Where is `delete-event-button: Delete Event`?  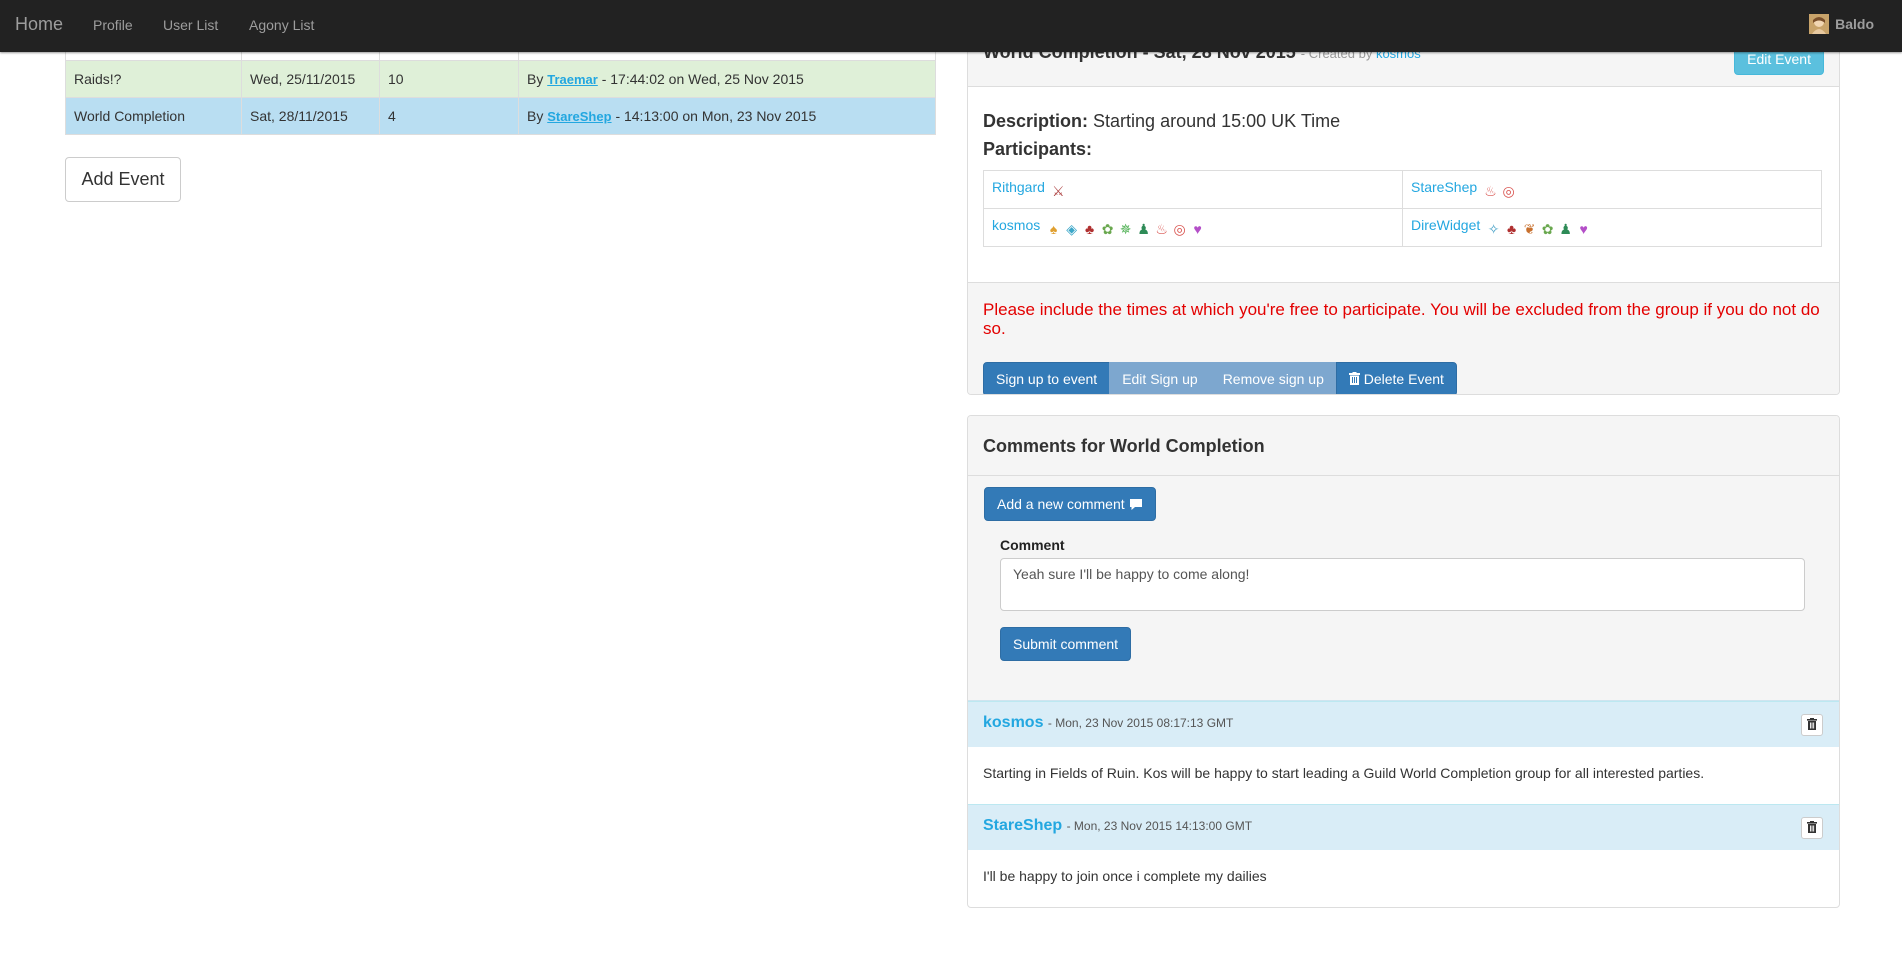
delete-event-button: Delete Event is located at coordinates (1396, 378).